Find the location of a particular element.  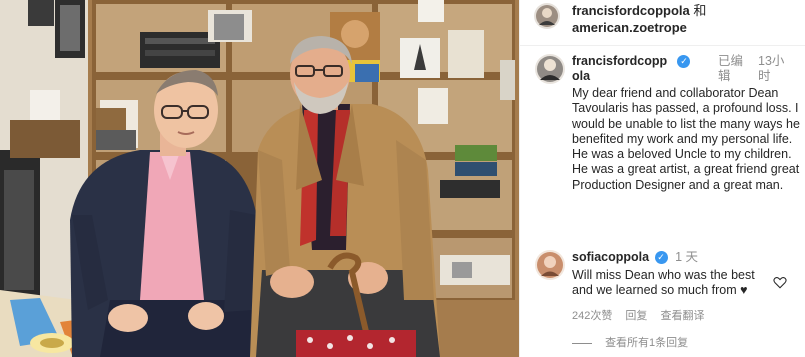

like-heart-icon is located at coordinates (780, 282).